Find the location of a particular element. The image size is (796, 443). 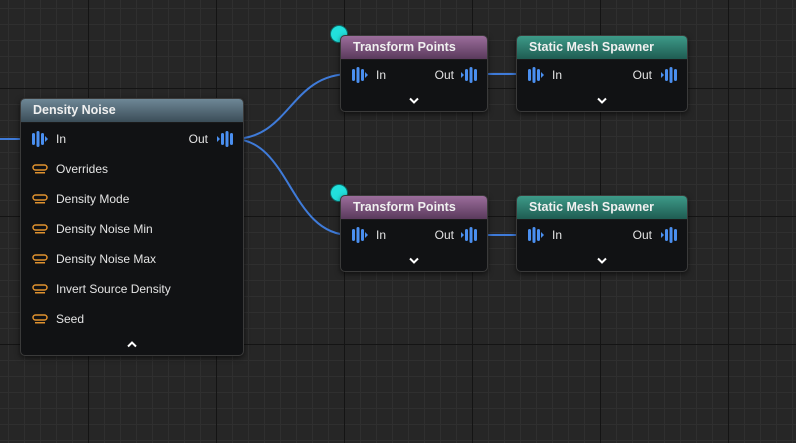

chevron-up-icon is located at coordinates (132, 344).